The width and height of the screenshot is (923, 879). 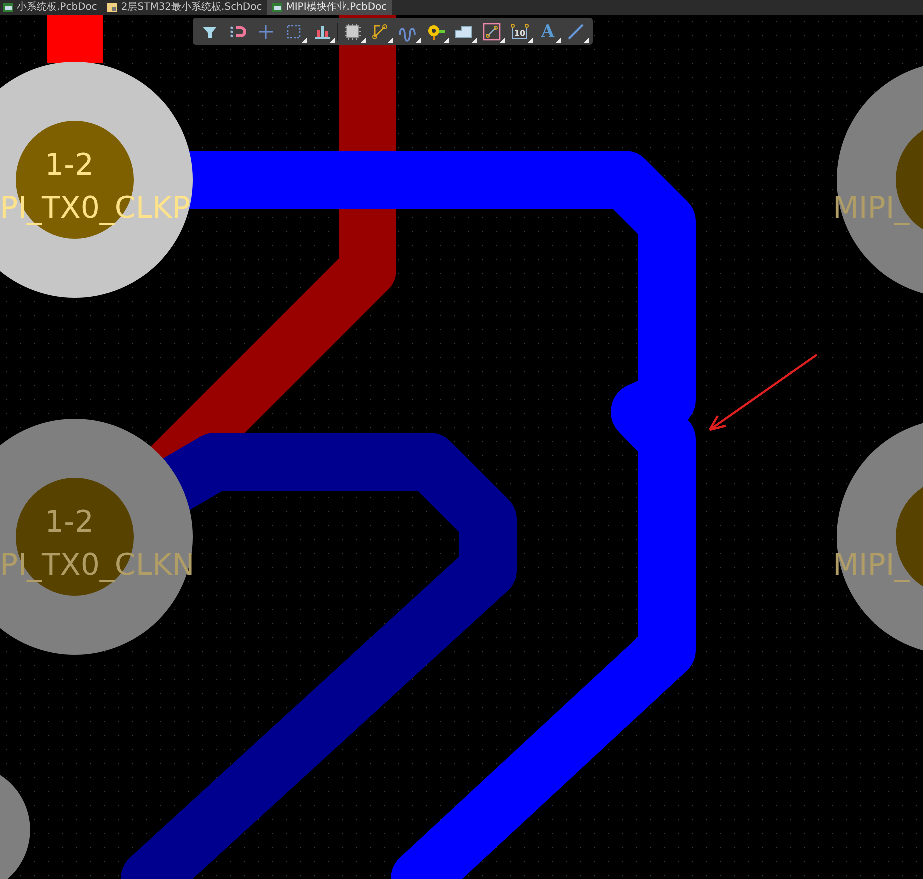 I want to click on chip-icon, so click(x=352, y=32).